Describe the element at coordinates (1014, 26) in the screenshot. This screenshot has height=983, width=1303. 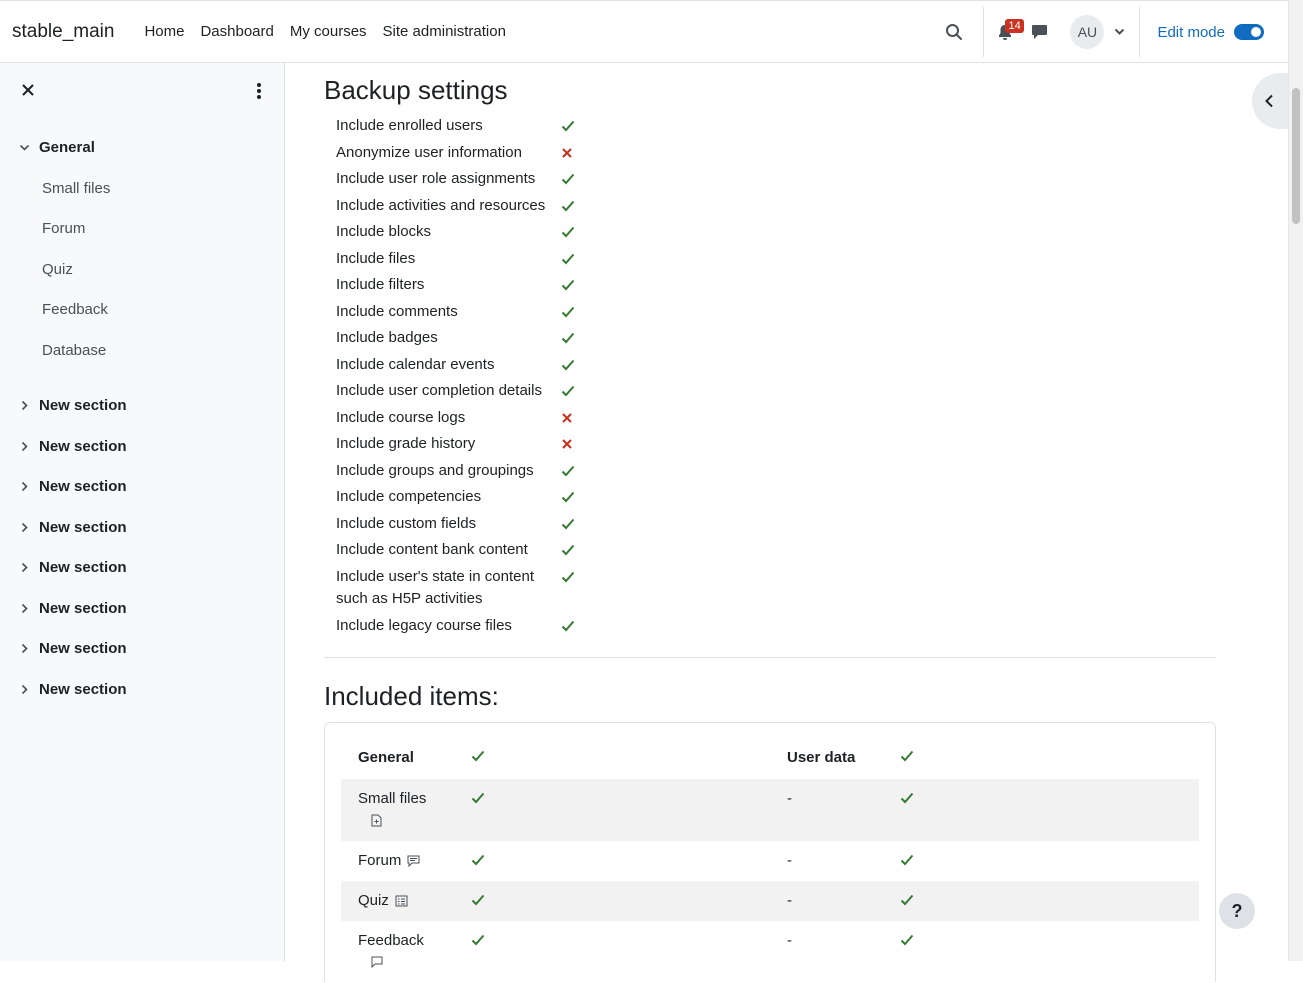
I see `notification-count-badge: 14` at that location.